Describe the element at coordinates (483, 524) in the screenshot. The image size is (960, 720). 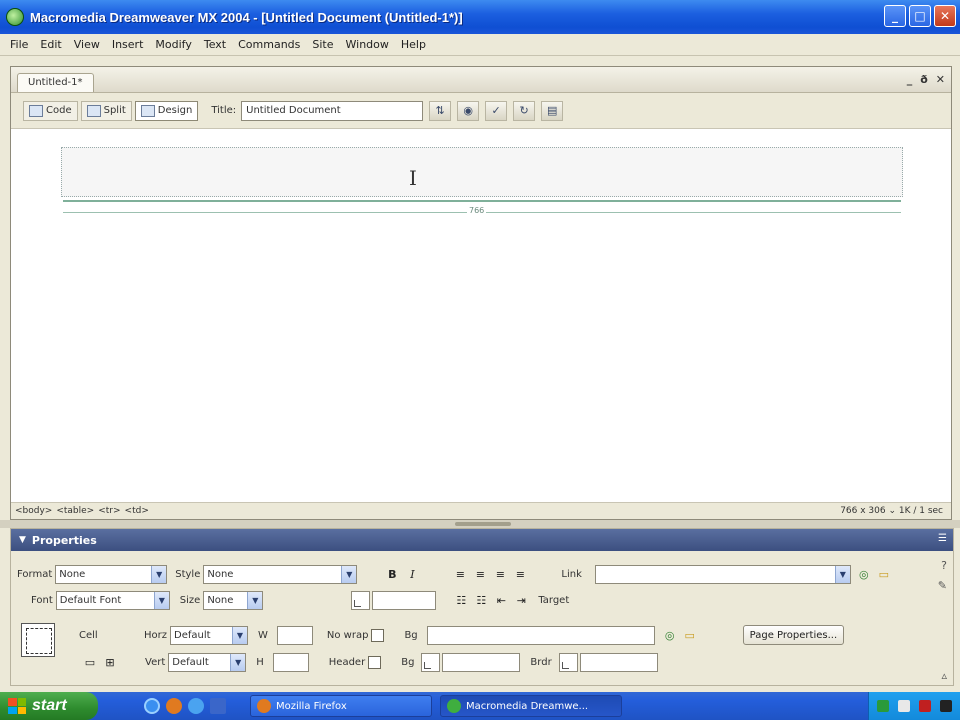
I see `splitter-grip-icon` at that location.